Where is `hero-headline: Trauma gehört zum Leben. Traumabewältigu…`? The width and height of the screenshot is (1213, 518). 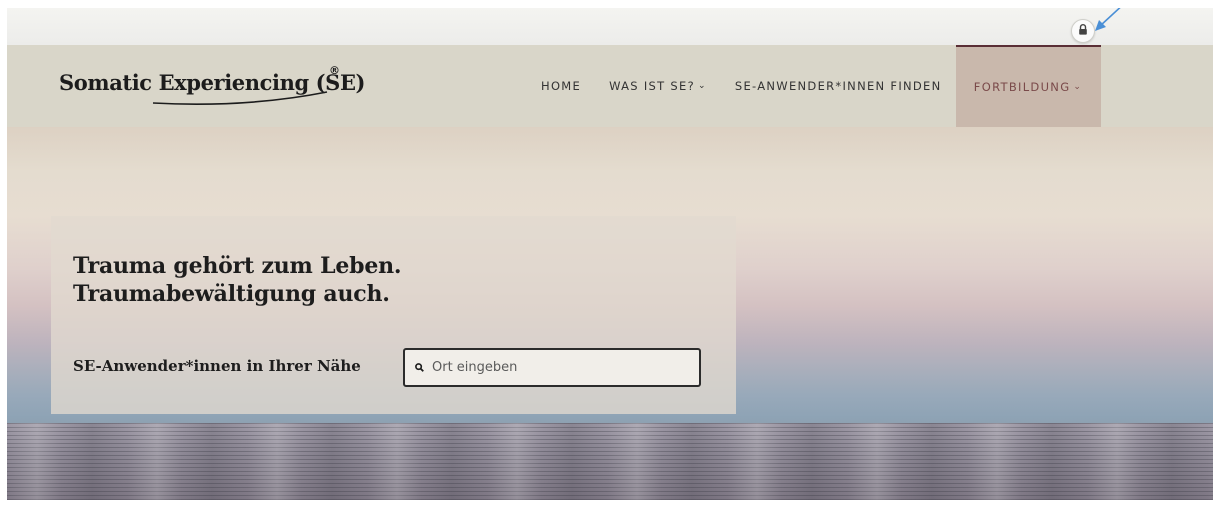 hero-headline: Trauma gehört zum Leben. Traumabewältigu… is located at coordinates (237, 280).